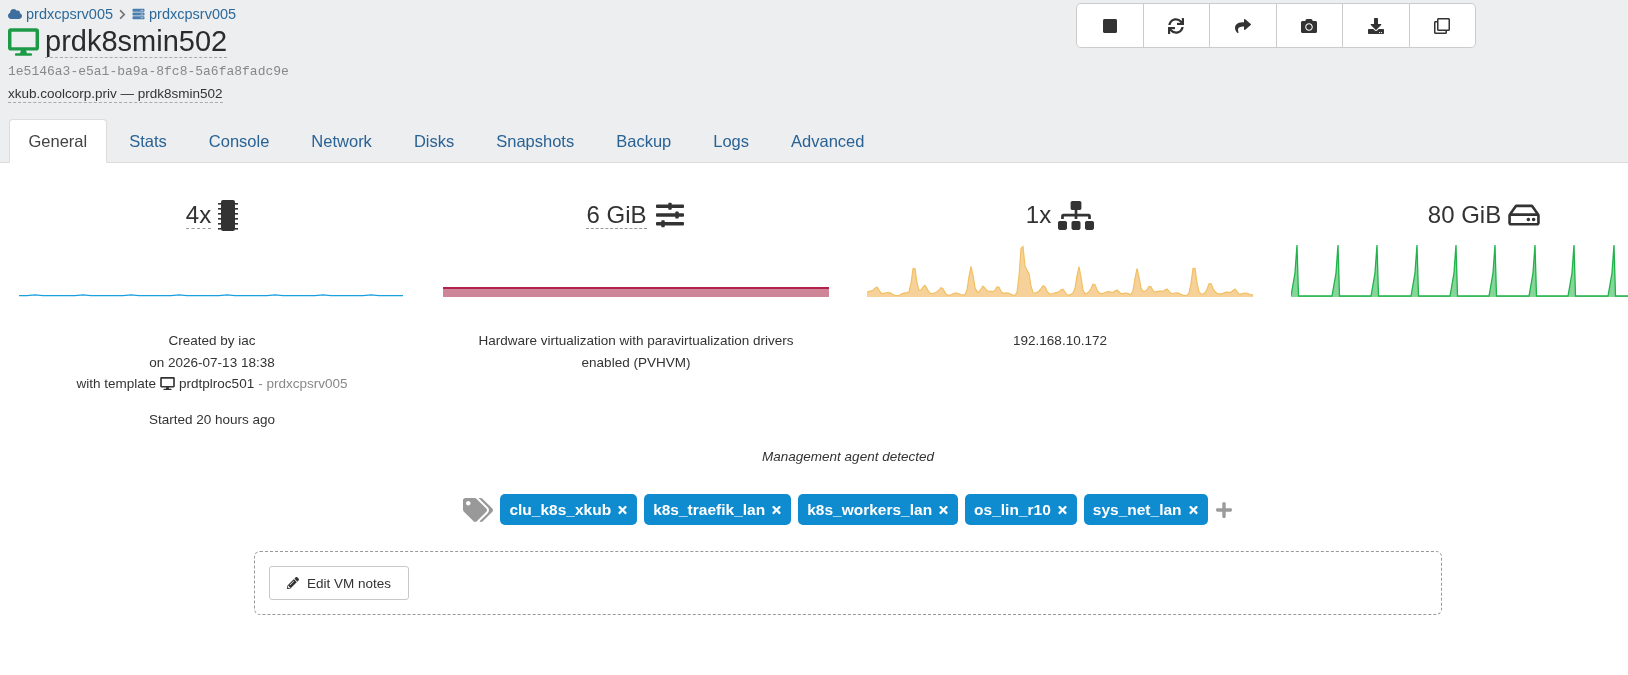  Describe the element at coordinates (827, 141) in the screenshot. I see `tab: Advanced` at that location.